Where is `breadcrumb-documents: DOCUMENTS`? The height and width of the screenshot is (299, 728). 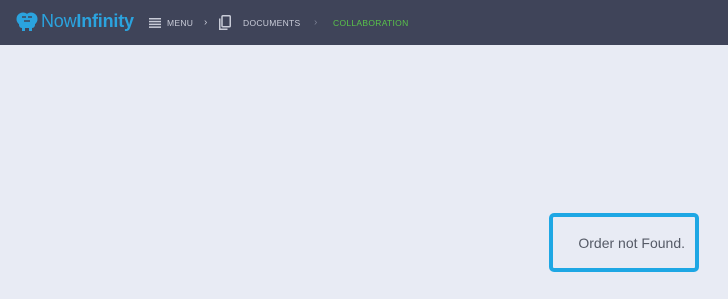 breadcrumb-documents: DOCUMENTS is located at coordinates (259, 22).